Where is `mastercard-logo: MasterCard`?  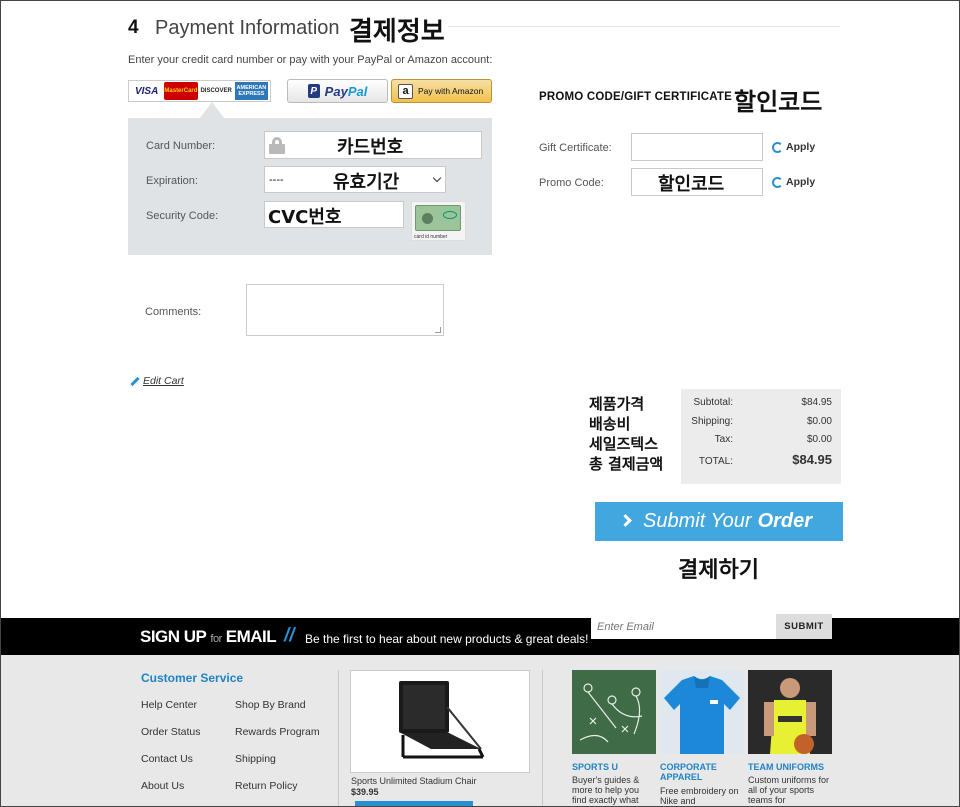 mastercard-logo: MasterCard is located at coordinates (181, 91).